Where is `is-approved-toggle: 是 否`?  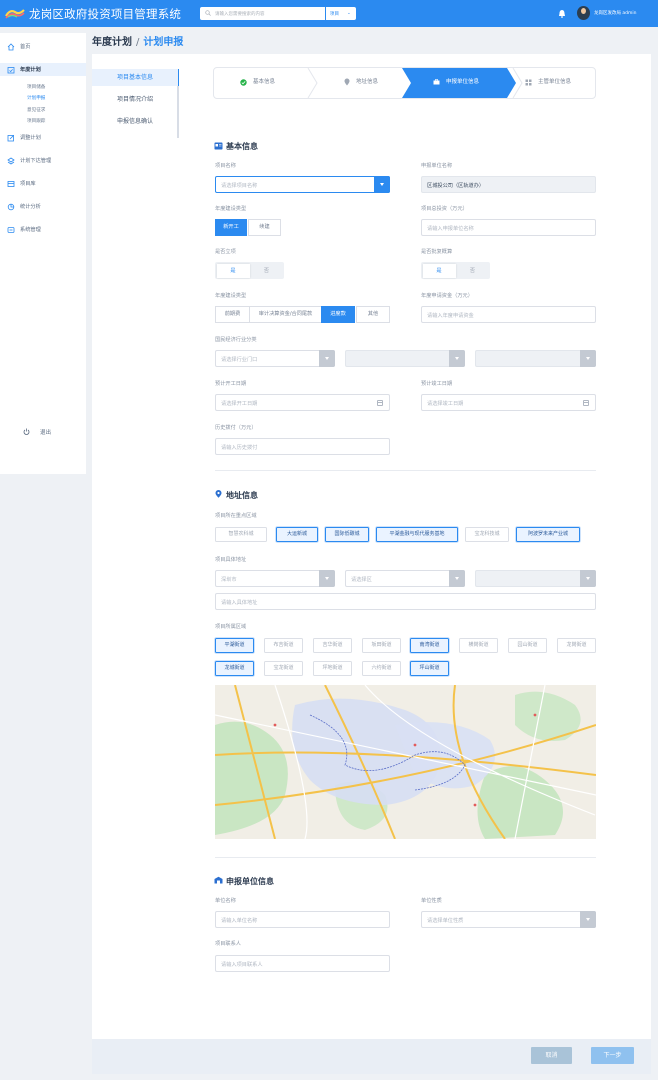 is-approved-toggle: 是 否 is located at coordinates (249, 270).